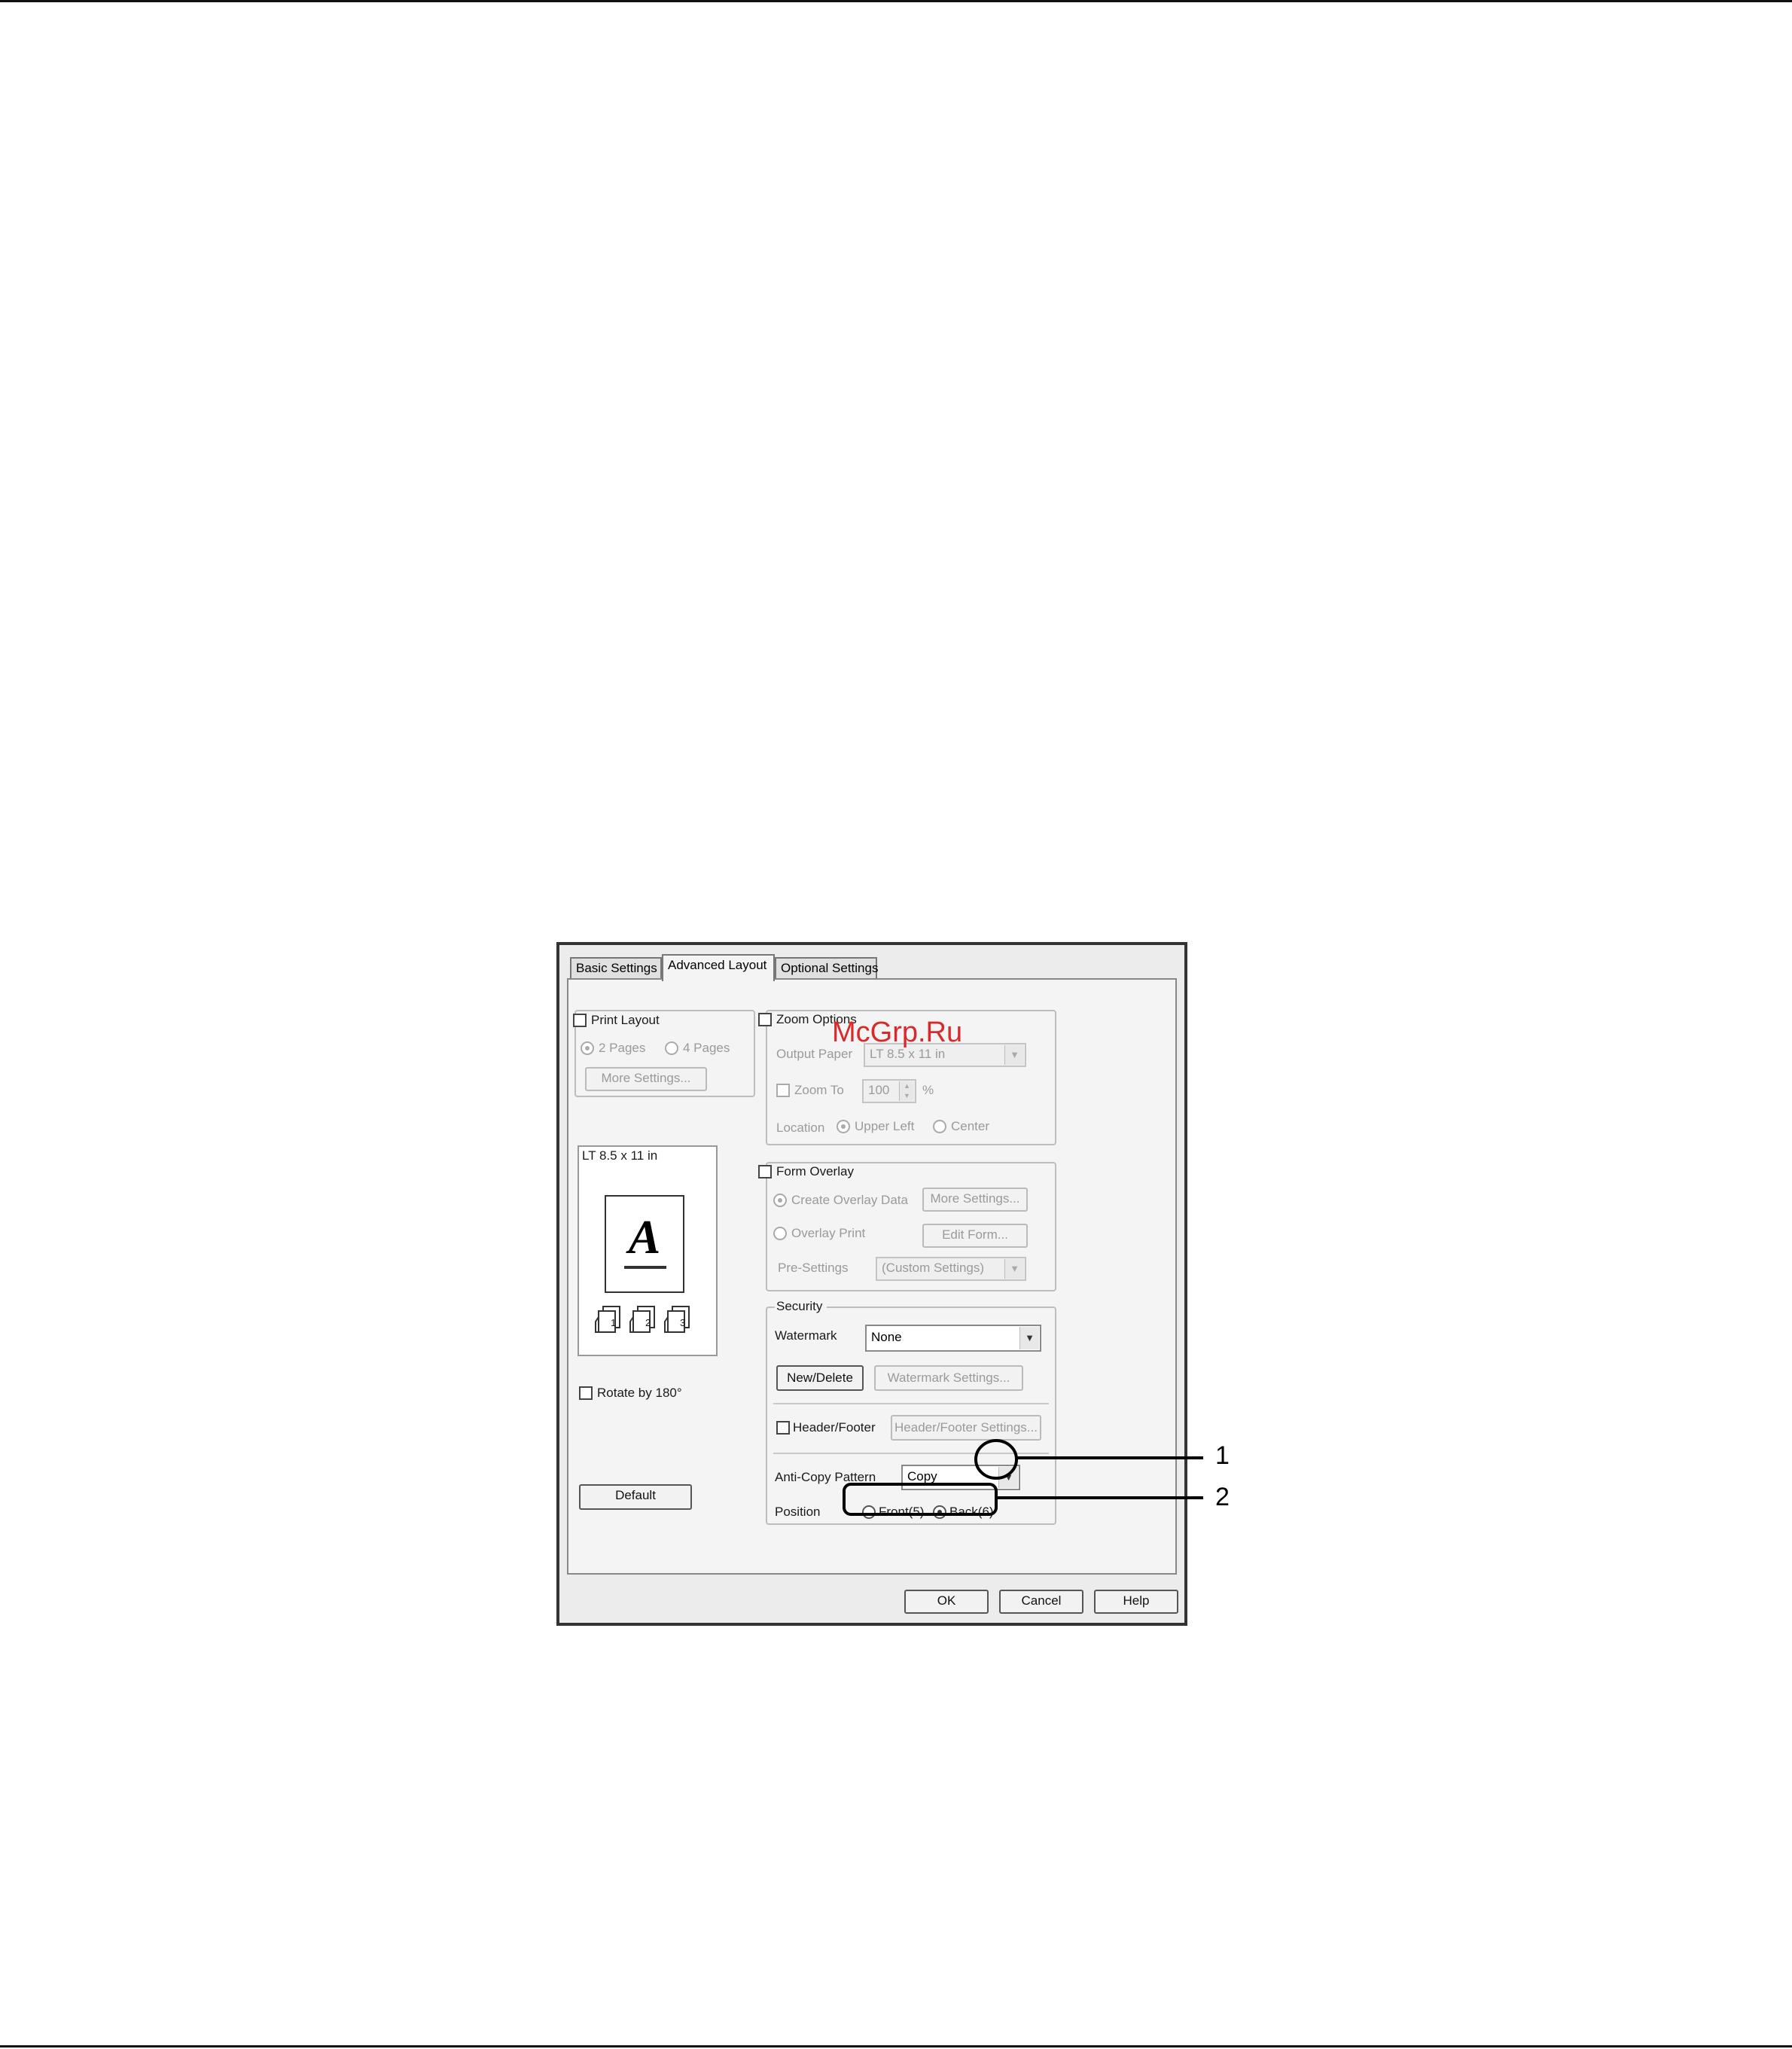 The height and width of the screenshot is (2049, 1792). Describe the element at coordinates (1222, 1455) in the screenshot. I see `callout-number-1: 1` at that location.